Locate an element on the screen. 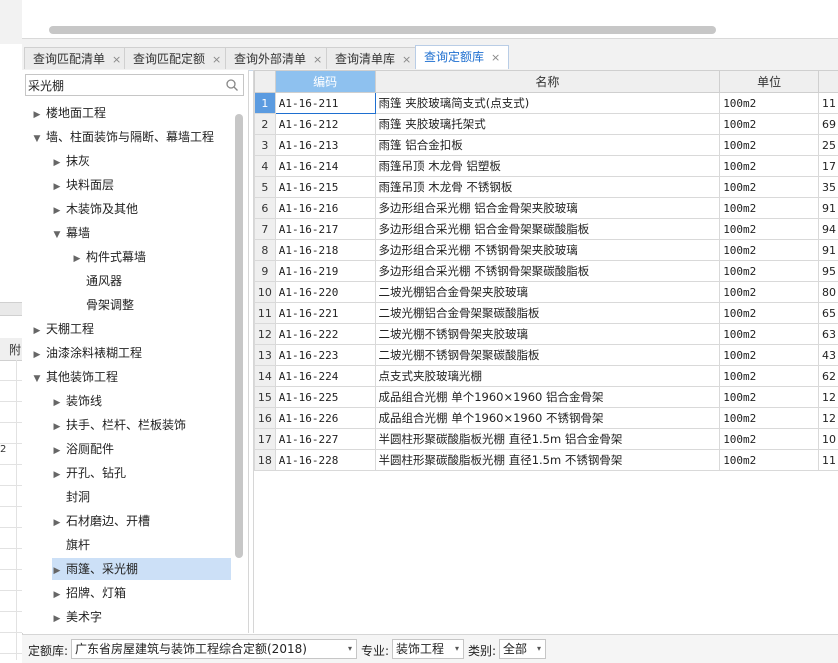  cell-code: A1-16-225 is located at coordinates (325, 397).